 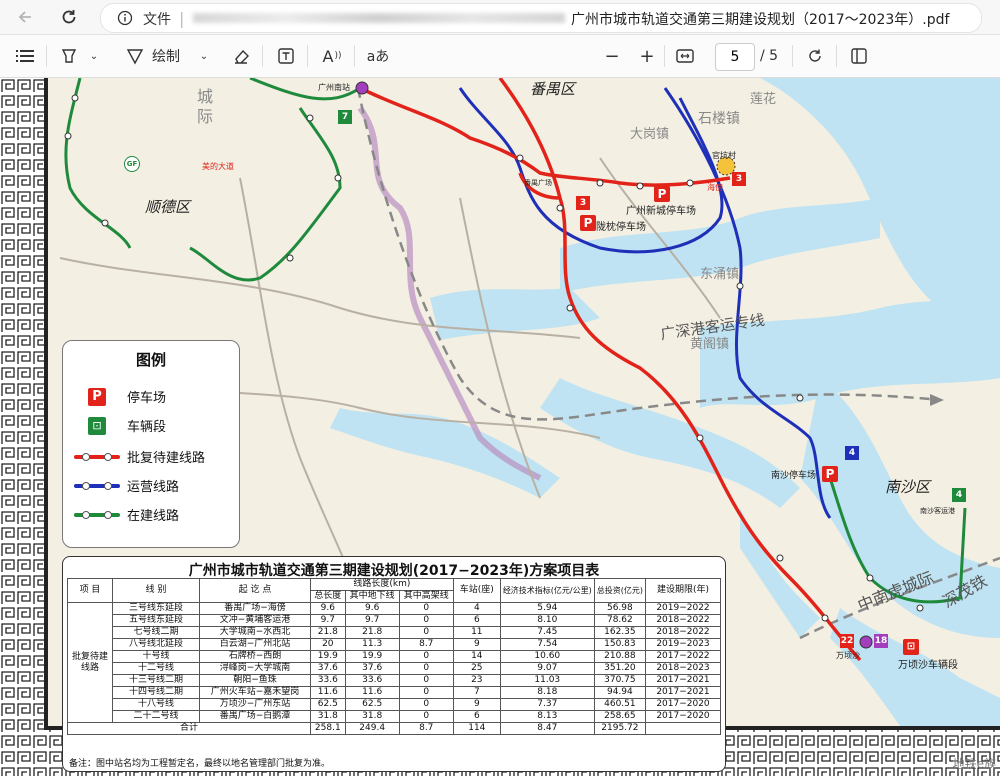 I want to click on rotate-icon, so click(x=815, y=56).